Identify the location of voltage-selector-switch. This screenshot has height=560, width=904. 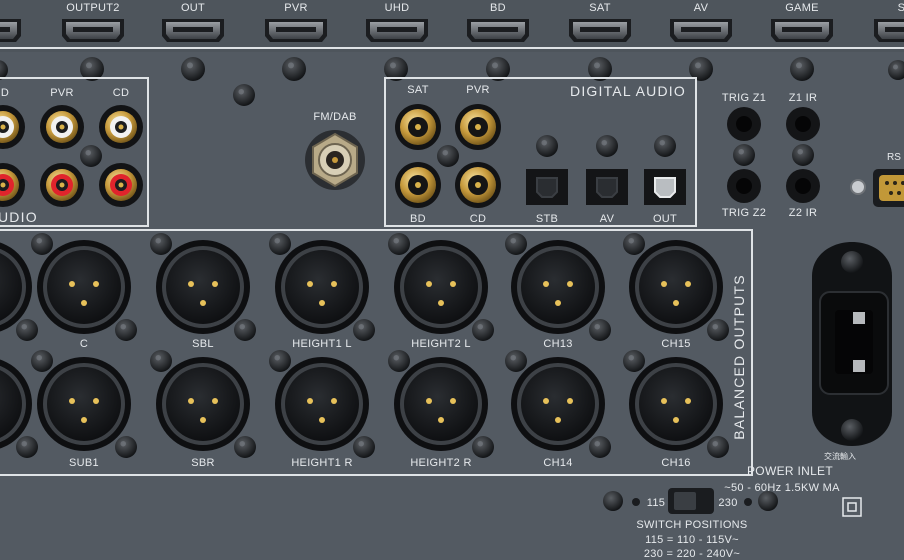
(691, 501).